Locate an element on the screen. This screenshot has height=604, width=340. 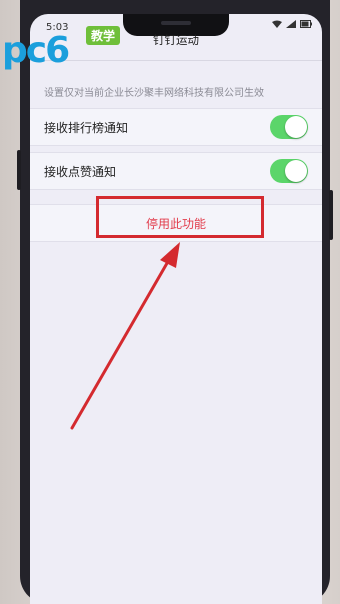
annotation-arrow is located at coordinates (125, 336).